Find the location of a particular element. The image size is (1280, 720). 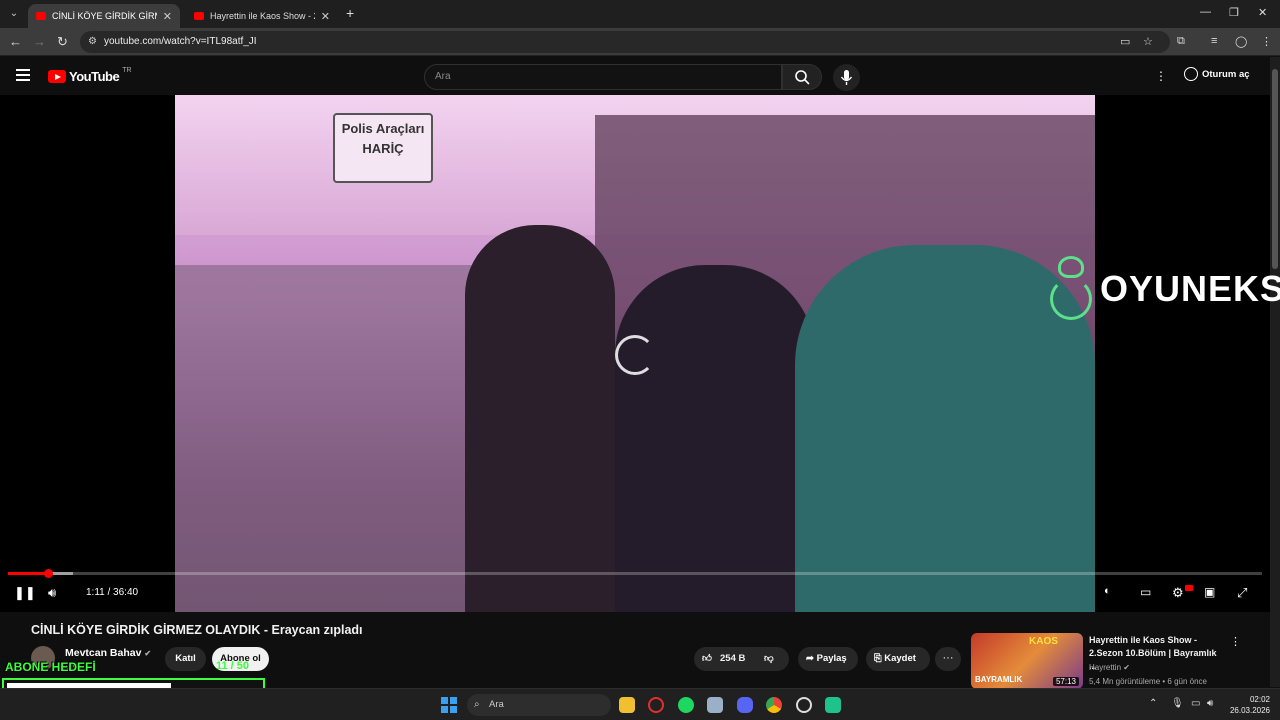

system-clock: 02:02 26.03.2026 is located at coordinates (1249, 705).